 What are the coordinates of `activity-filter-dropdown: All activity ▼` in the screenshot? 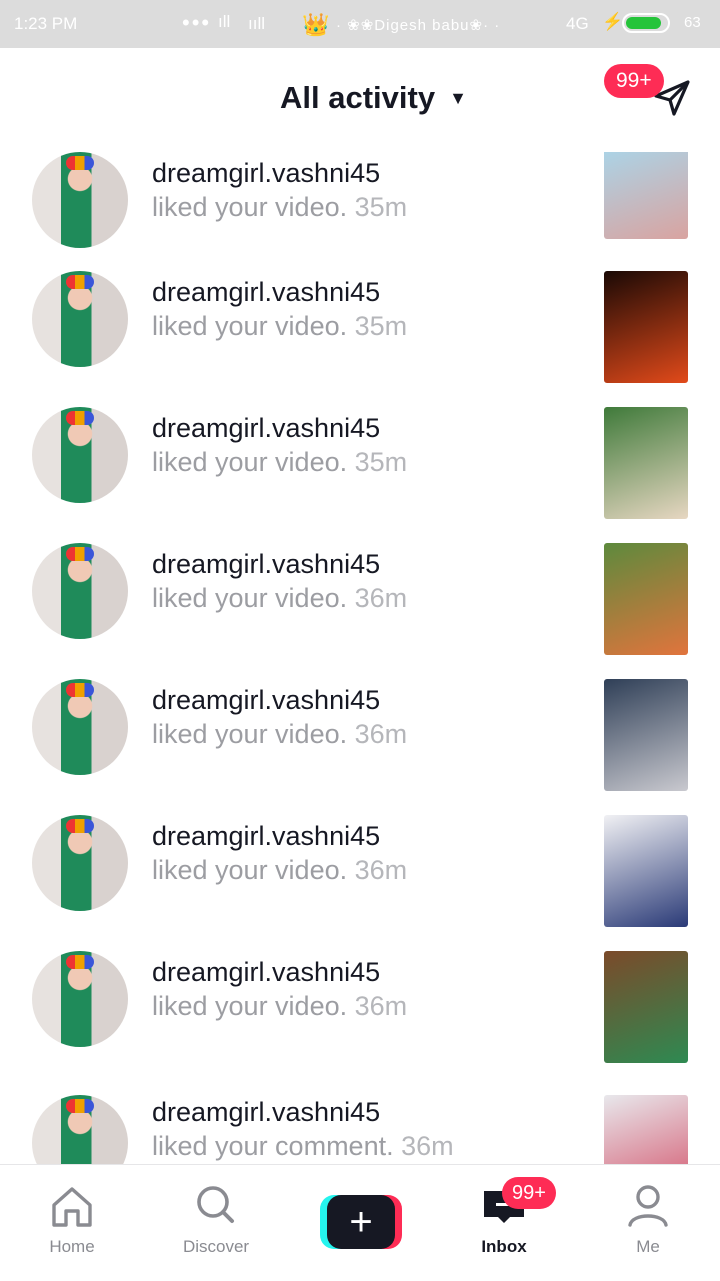 It's located at (373, 98).